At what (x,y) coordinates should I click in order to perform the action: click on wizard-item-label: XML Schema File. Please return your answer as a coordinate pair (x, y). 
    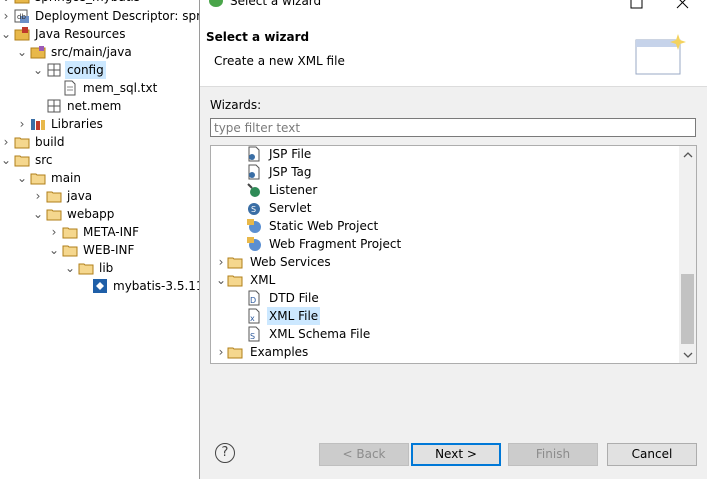
    Looking at the image, I should click on (320, 334).